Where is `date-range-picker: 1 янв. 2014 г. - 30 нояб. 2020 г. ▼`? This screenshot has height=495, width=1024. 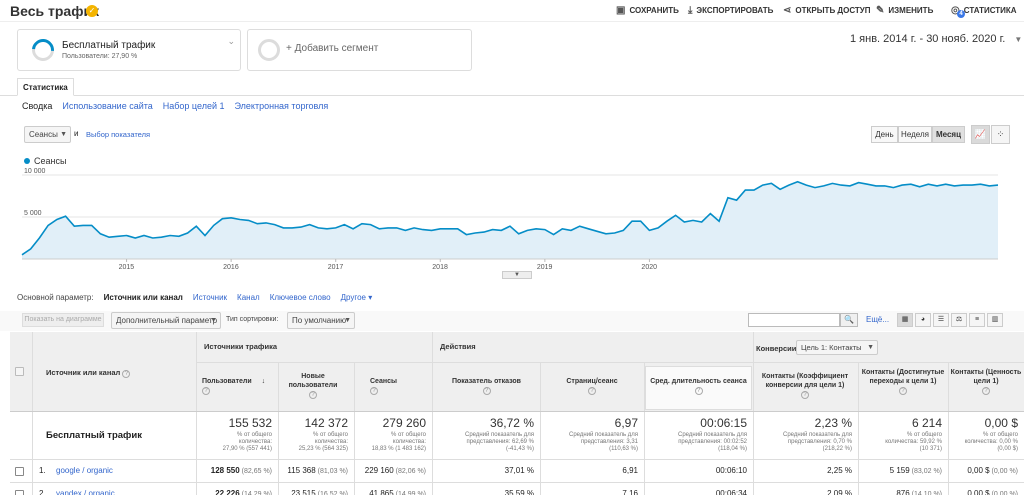
date-range-picker: 1 янв. 2014 г. - 30 нояб. 2020 г. ▼ is located at coordinates (936, 39).